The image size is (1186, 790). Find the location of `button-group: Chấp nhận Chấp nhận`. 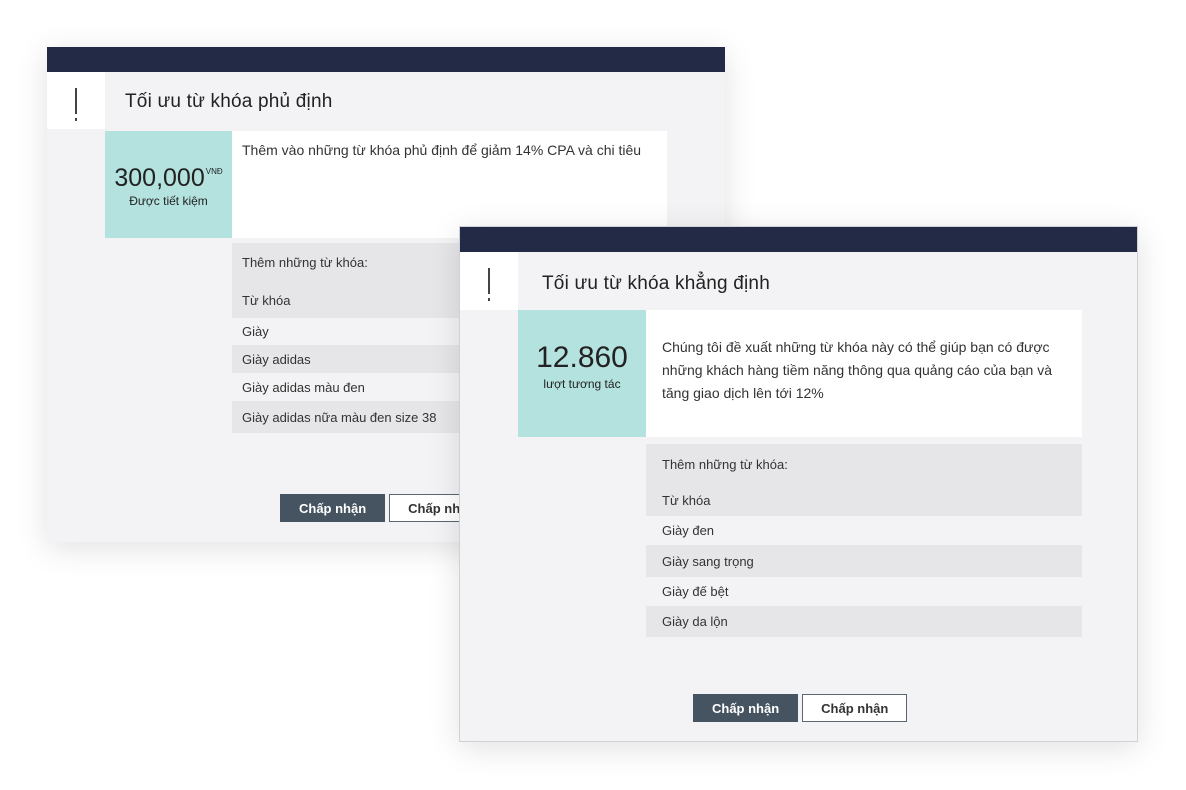

button-group: Chấp nhận Chấp nhận is located at coordinates (800, 708).